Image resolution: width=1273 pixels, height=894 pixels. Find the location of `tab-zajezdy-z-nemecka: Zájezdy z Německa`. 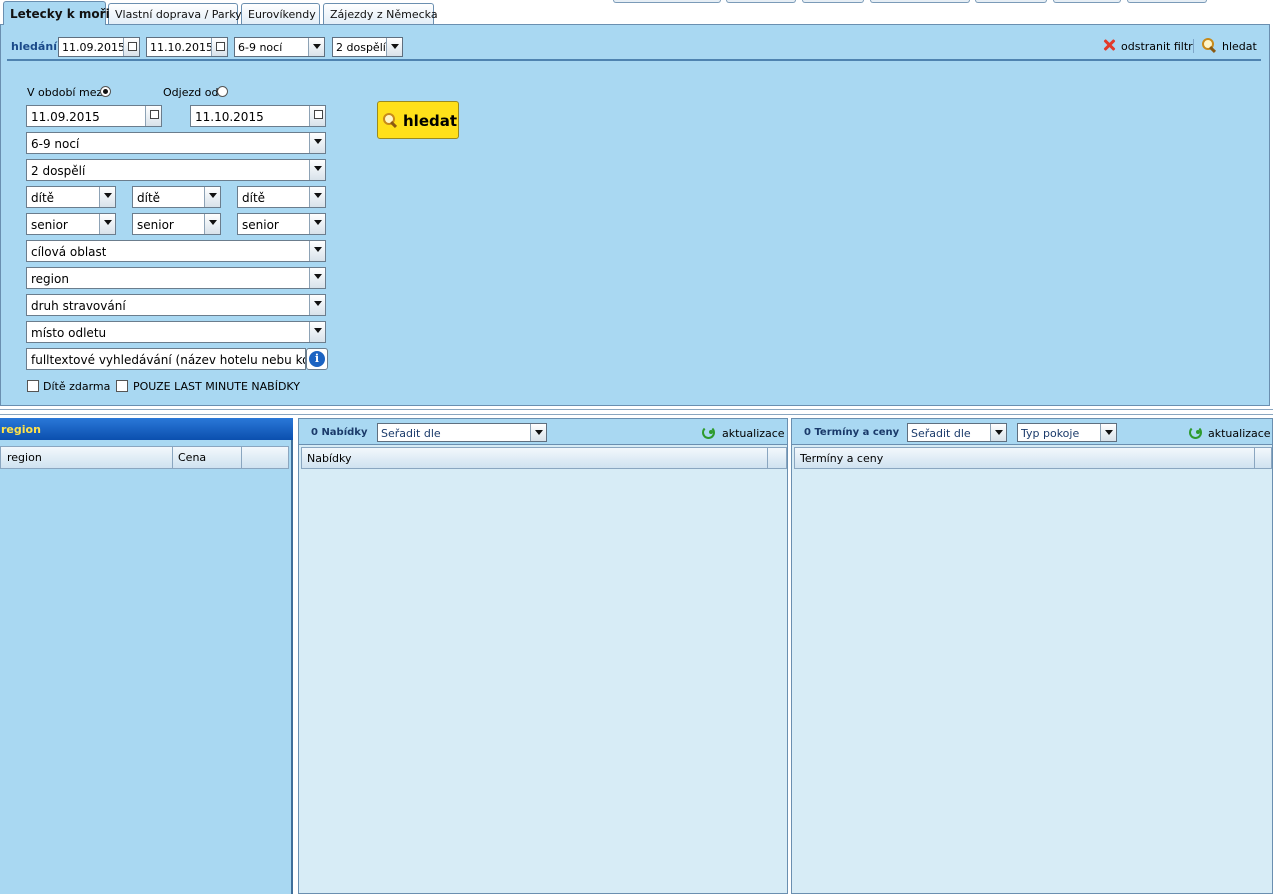

tab-zajezdy-z-nemecka: Zájezdy z Německa is located at coordinates (380, 13).